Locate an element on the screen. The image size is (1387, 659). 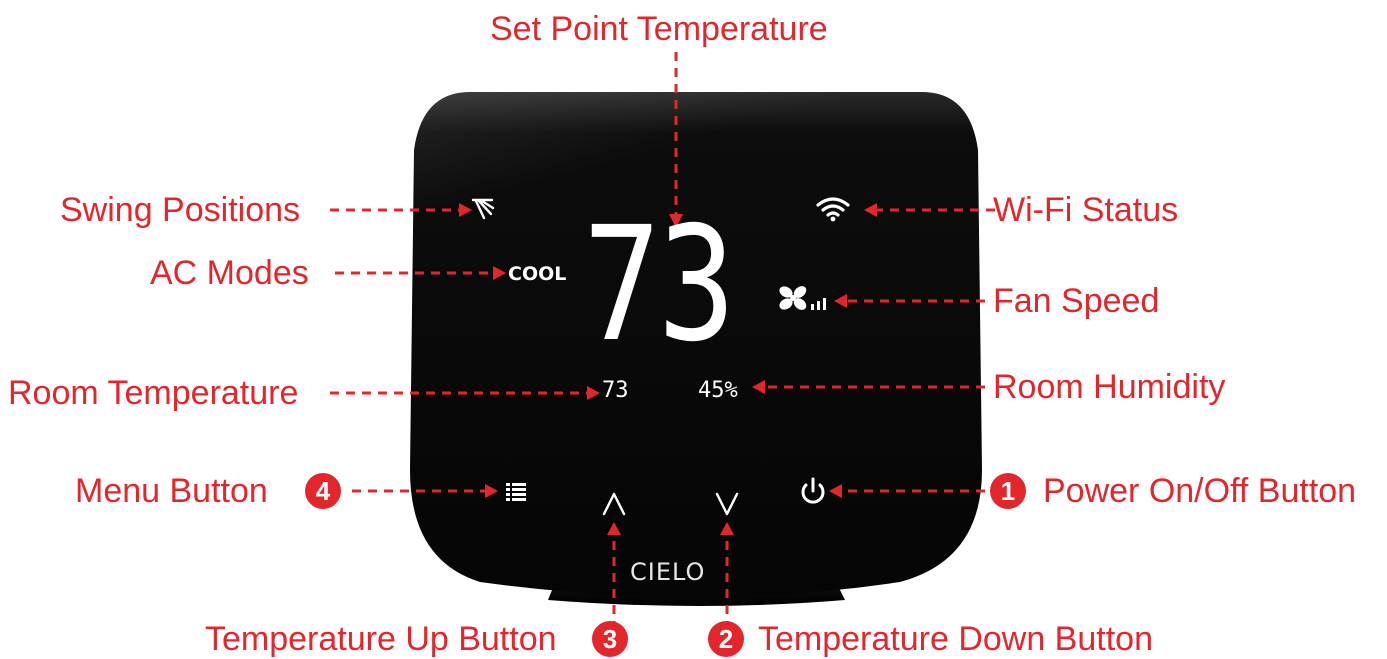
menu-icon is located at coordinates (516, 492).